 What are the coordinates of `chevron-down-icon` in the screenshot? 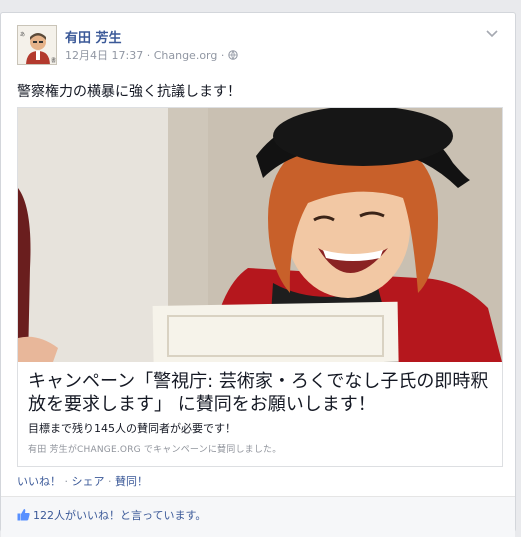 It's located at (492, 32).